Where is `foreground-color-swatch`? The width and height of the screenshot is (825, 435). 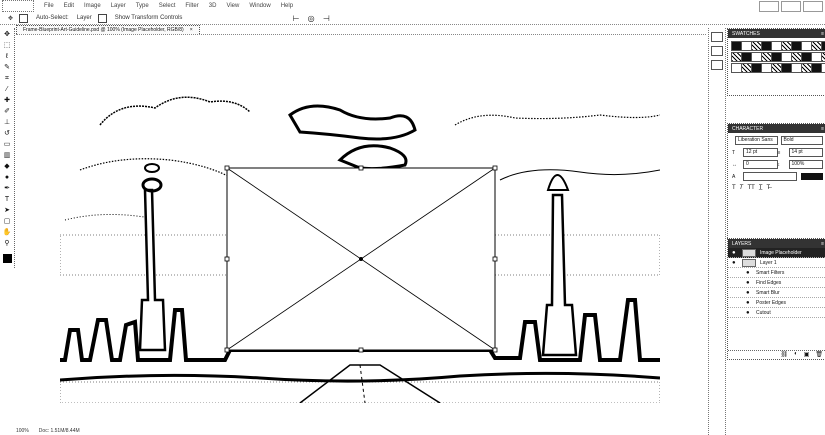 foreground-color-swatch is located at coordinates (7, 258).